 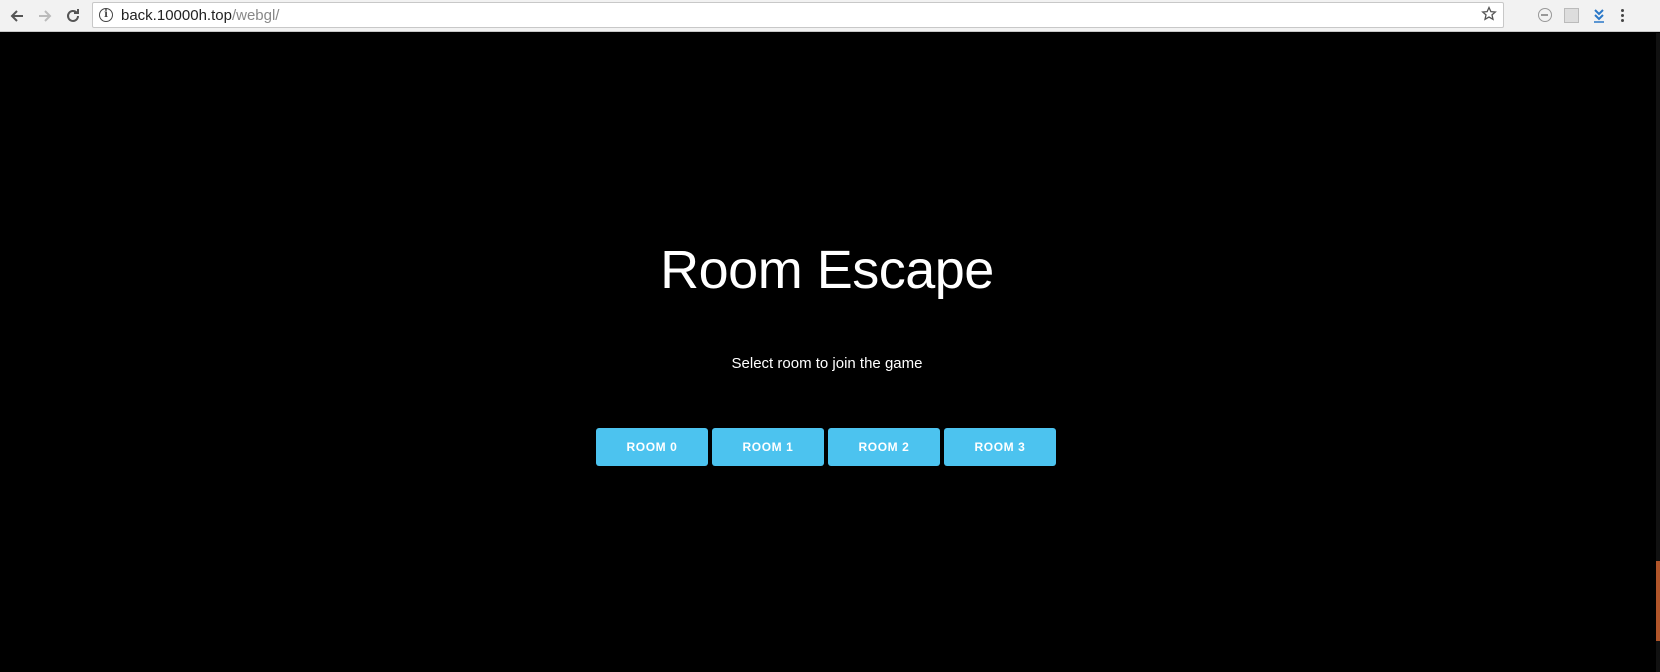 I want to click on room-2-button: ROOM 2, so click(x=884, y=447).